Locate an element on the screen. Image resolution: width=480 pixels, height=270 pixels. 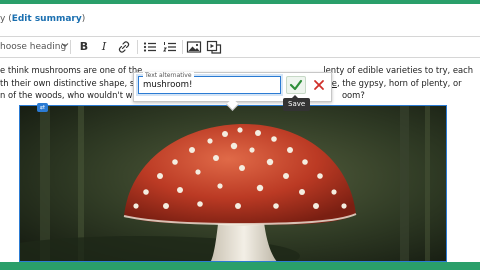
image-icon is located at coordinates (194, 47).